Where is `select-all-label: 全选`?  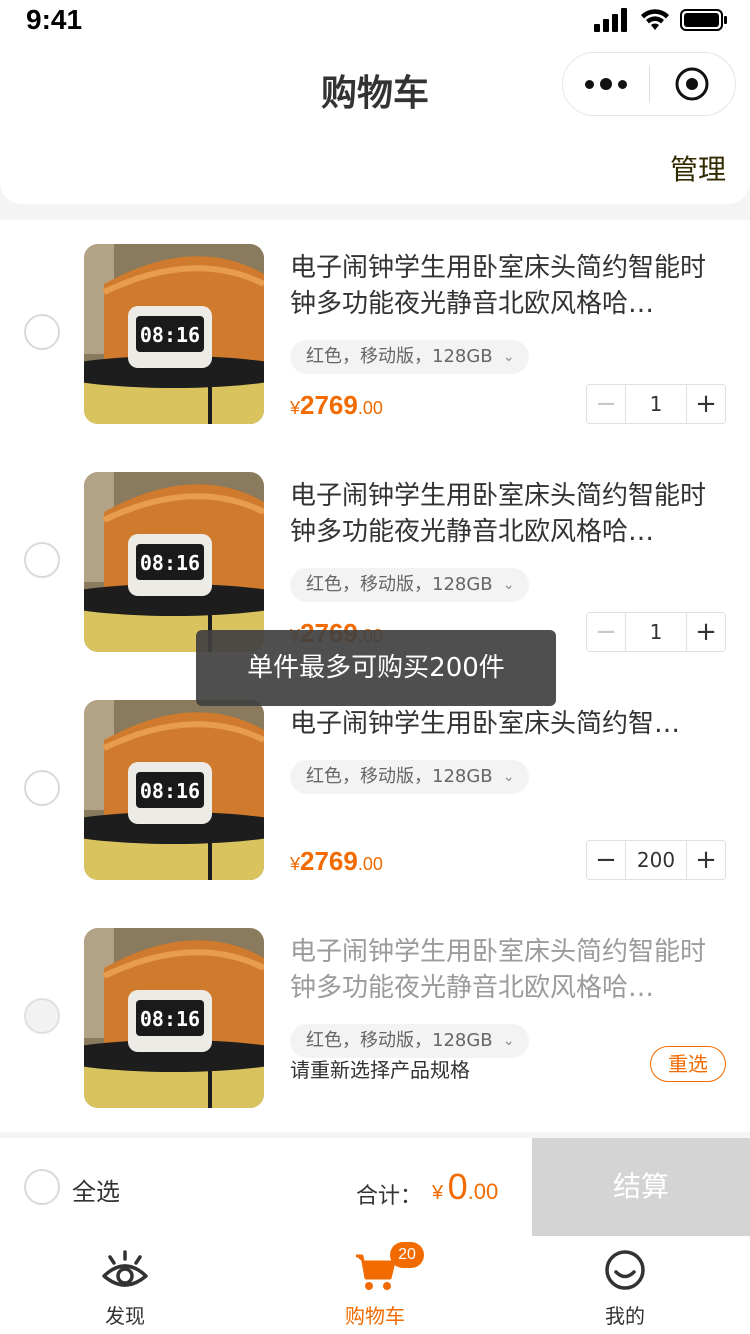
select-all-label: 全选 is located at coordinates (96, 1189).